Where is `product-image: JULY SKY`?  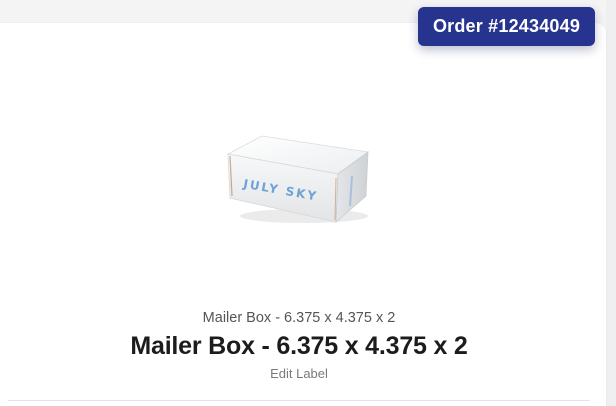 product-image: JULY SKY is located at coordinates (297, 176).